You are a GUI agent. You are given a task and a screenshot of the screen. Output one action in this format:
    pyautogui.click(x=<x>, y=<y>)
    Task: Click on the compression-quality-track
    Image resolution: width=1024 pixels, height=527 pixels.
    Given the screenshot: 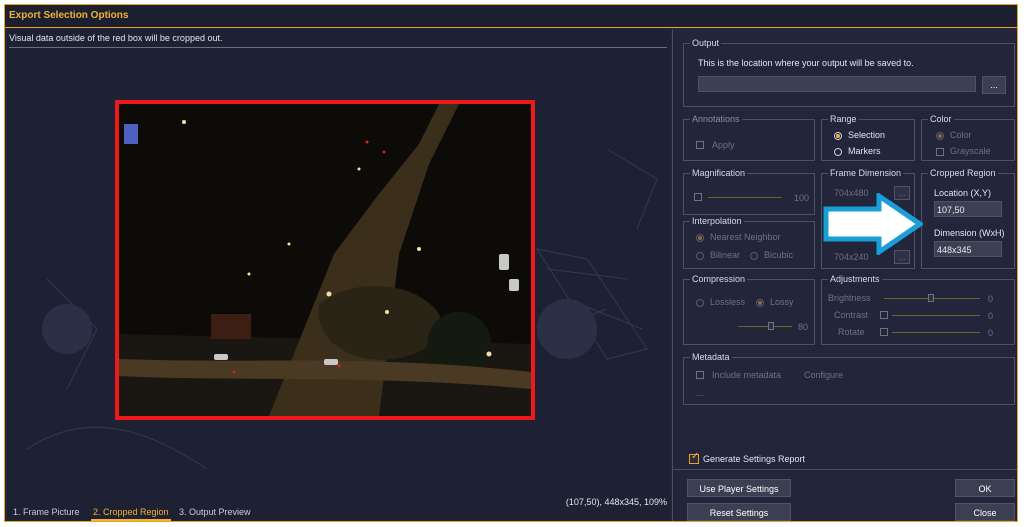 What is the action you would take?
    pyautogui.click(x=765, y=326)
    